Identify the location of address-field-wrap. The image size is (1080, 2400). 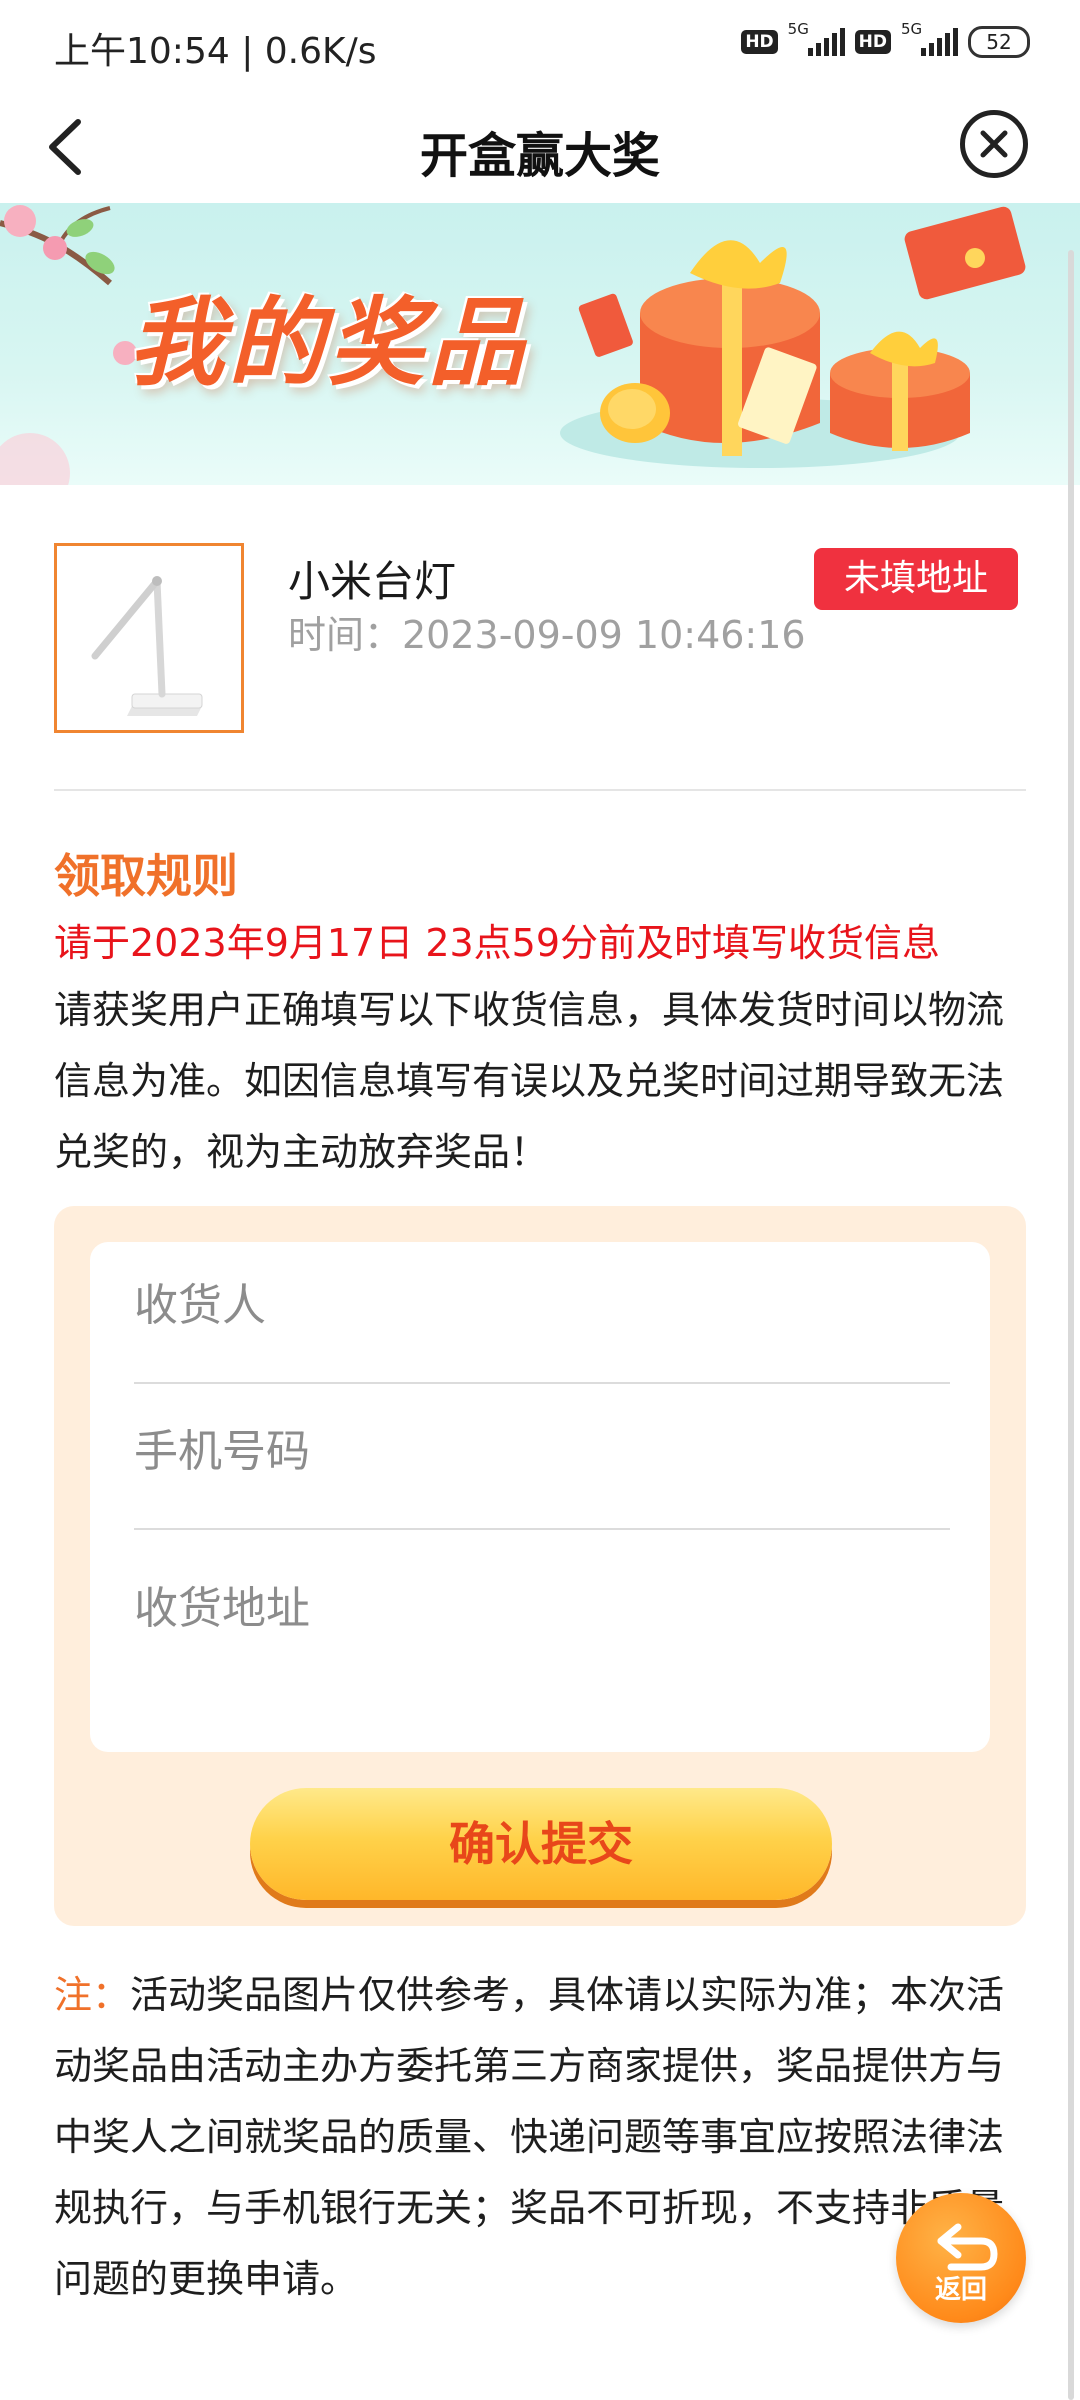
(542, 1619).